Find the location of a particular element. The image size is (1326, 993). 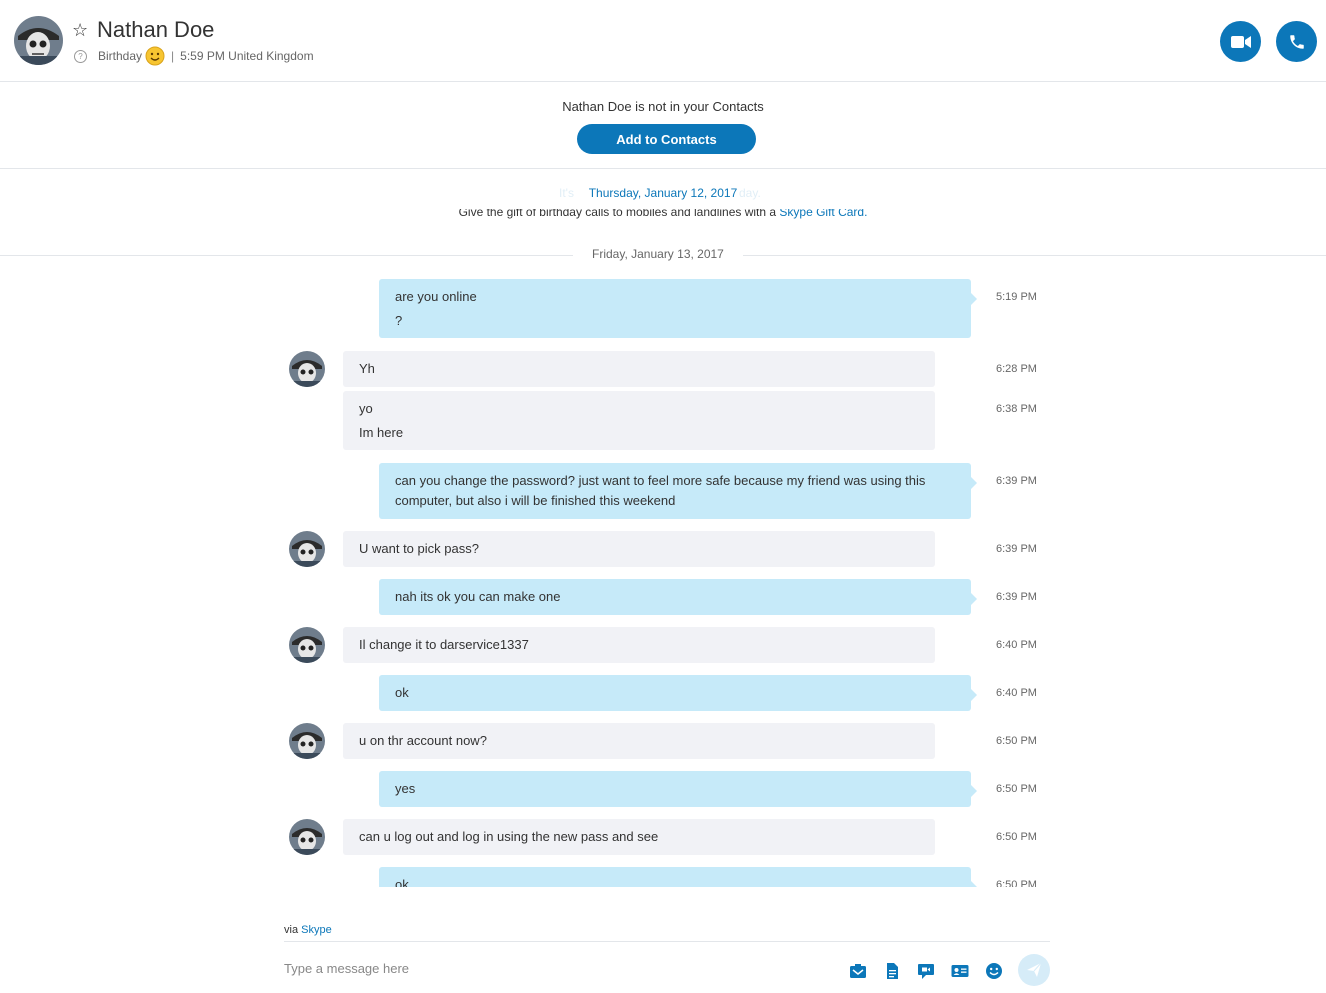

composer-divider is located at coordinates (667, 941).